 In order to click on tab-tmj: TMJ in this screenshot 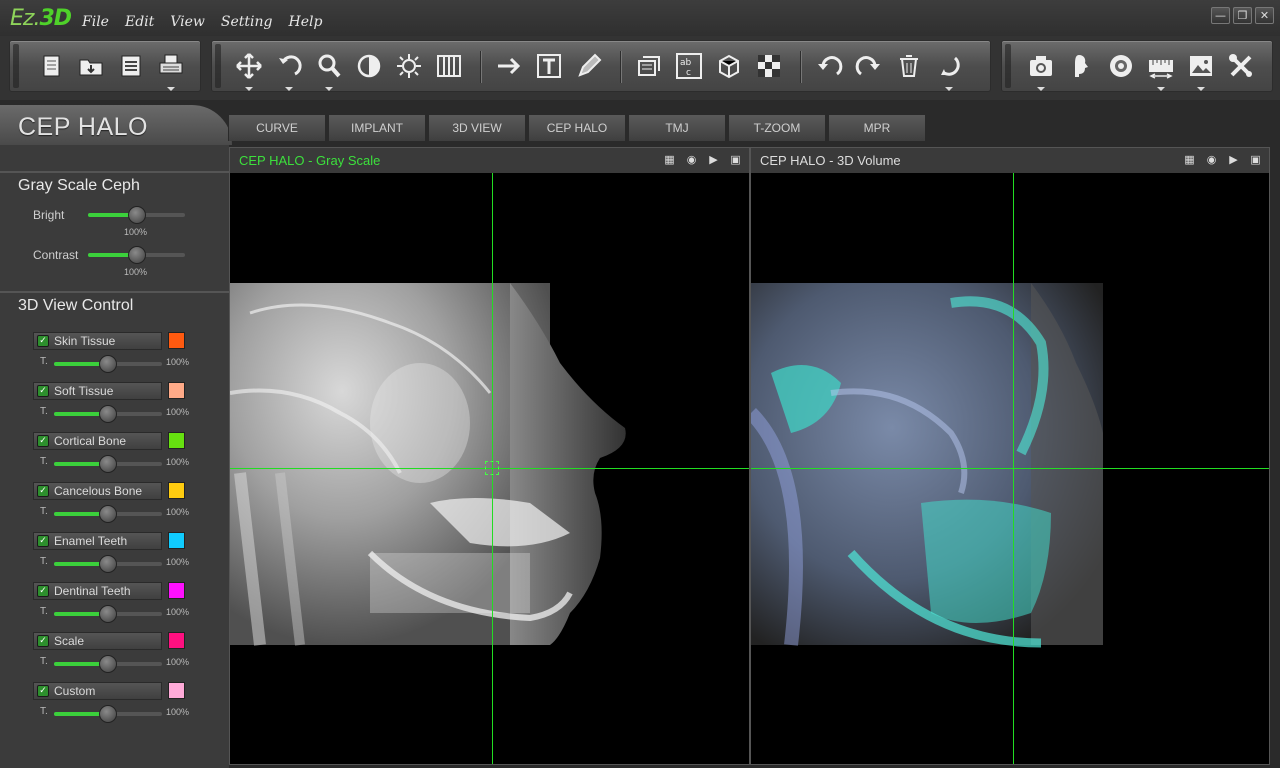, I will do `click(677, 127)`.